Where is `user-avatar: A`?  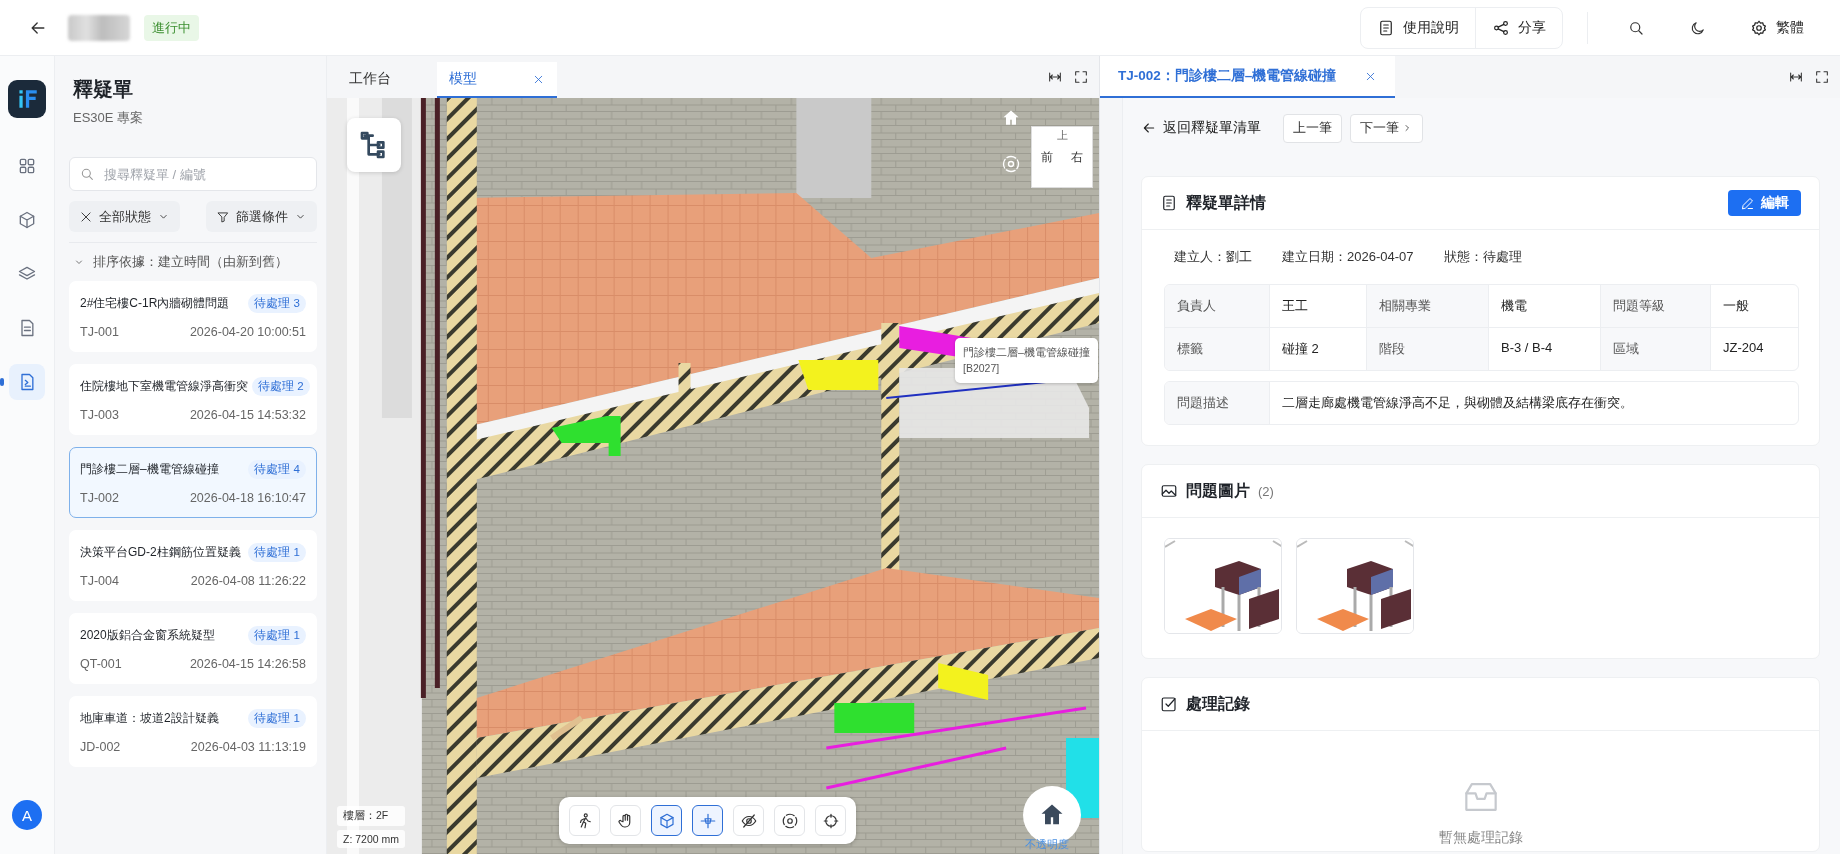
user-avatar: A is located at coordinates (27, 815).